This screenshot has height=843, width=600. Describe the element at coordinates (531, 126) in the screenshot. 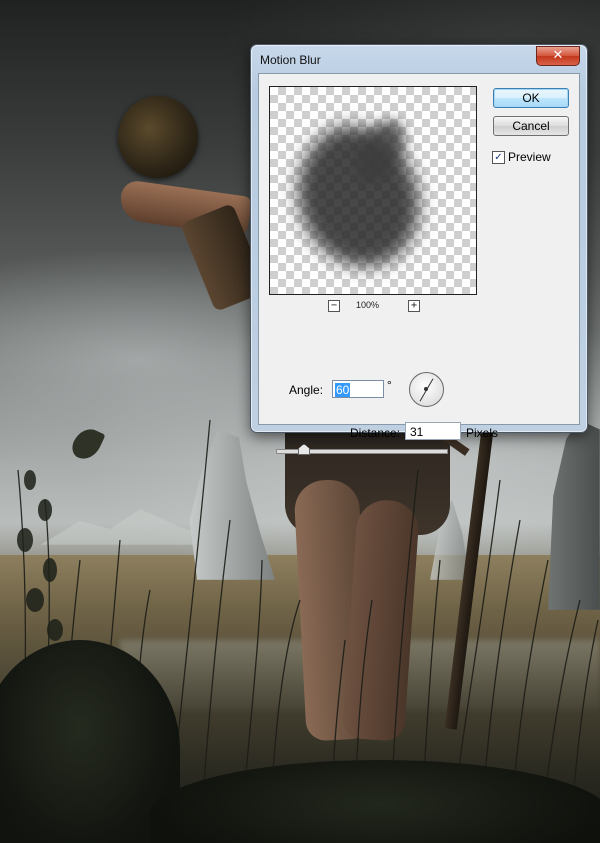

I see `cancel-button: Cancel` at that location.